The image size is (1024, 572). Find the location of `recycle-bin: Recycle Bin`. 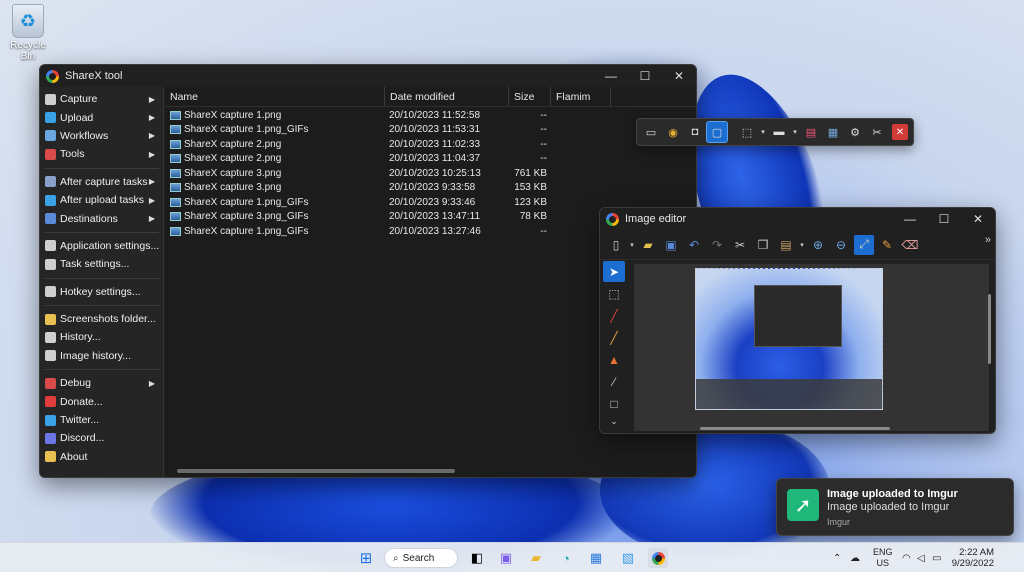

recycle-bin: Recycle Bin is located at coordinates (28, 33).